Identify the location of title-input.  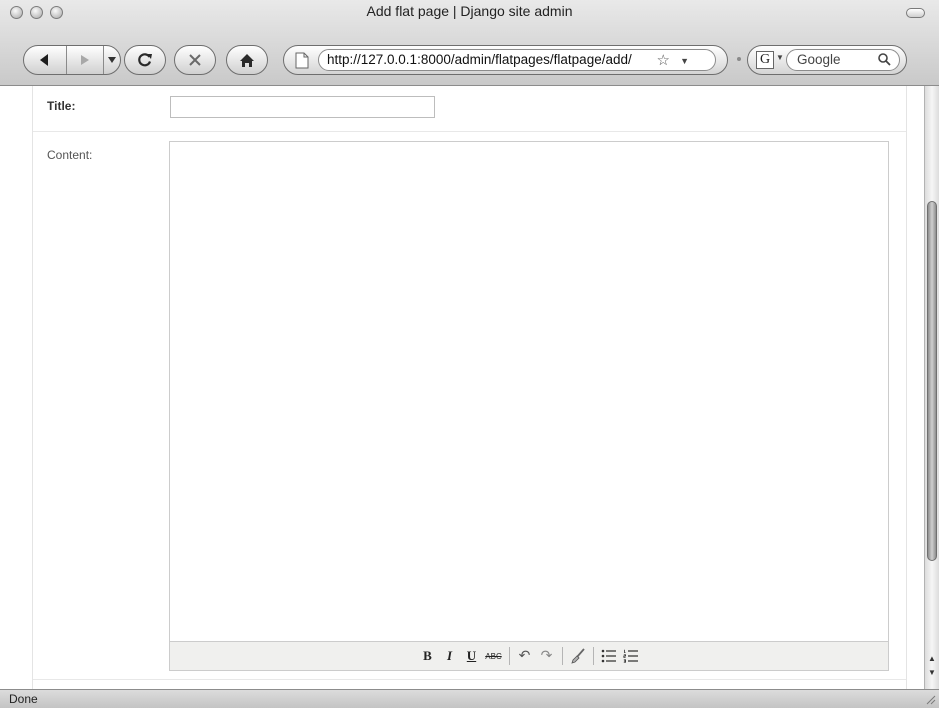
(302, 107).